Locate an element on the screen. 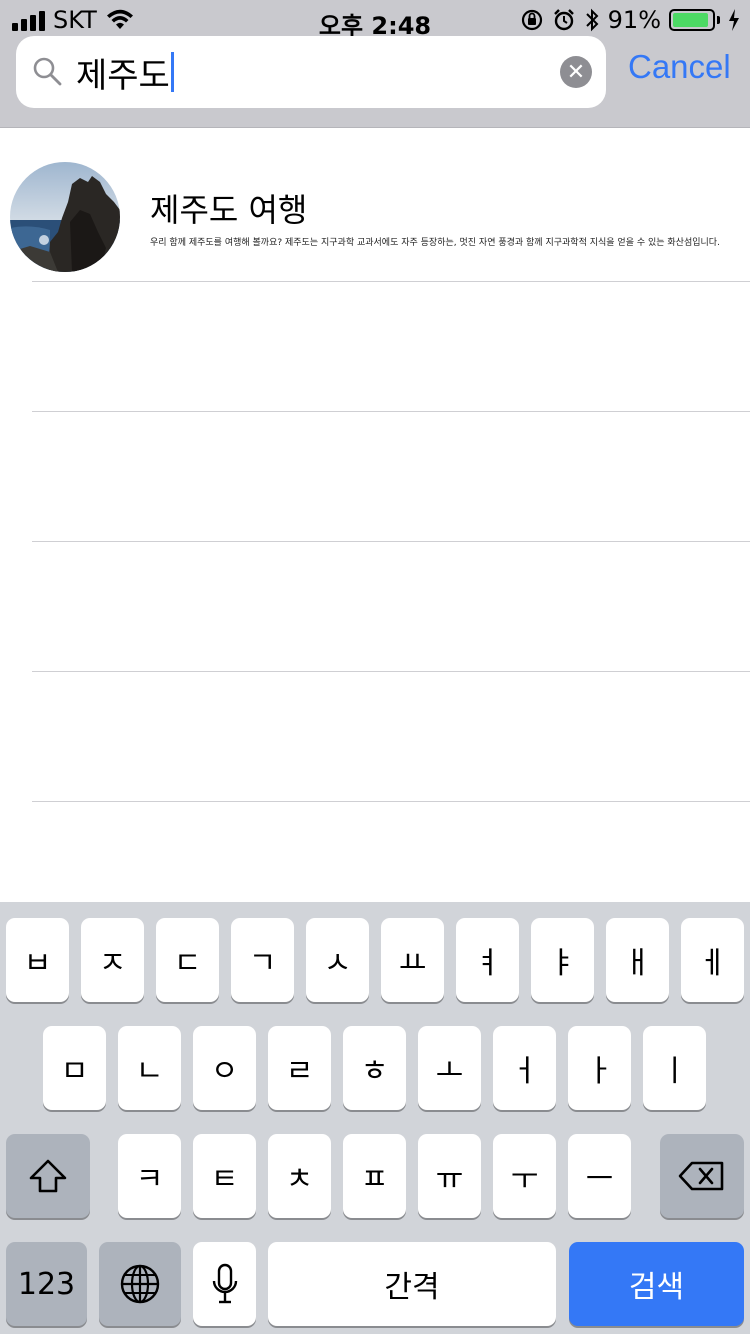 This screenshot has width=750, height=1334. key-u: ㅜ is located at coordinates (524, 1176).